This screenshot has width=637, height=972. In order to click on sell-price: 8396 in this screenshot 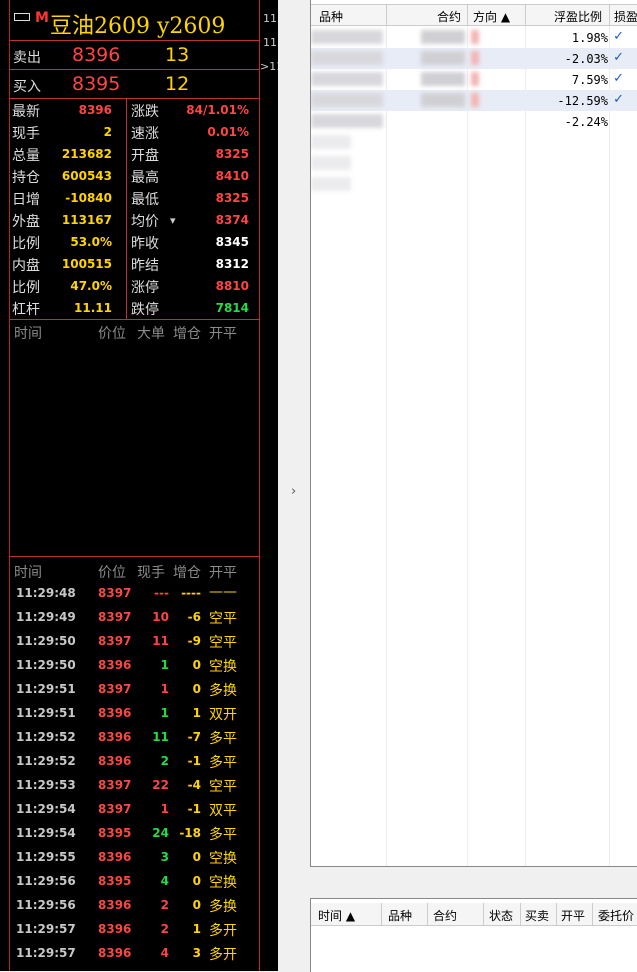, I will do `click(96, 55)`.